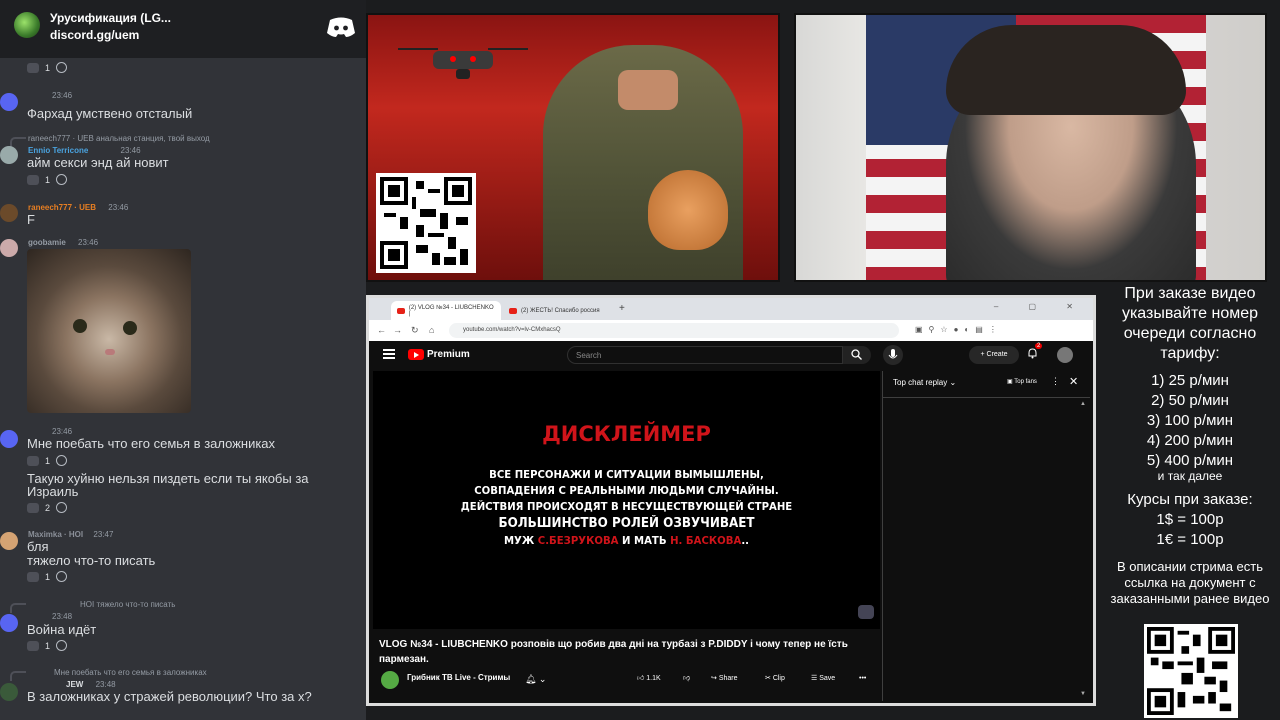 This screenshot has width=1280, height=720. What do you see at coordinates (866, 612) in the screenshot?
I see `channel-watermark-icon` at bounding box center [866, 612].